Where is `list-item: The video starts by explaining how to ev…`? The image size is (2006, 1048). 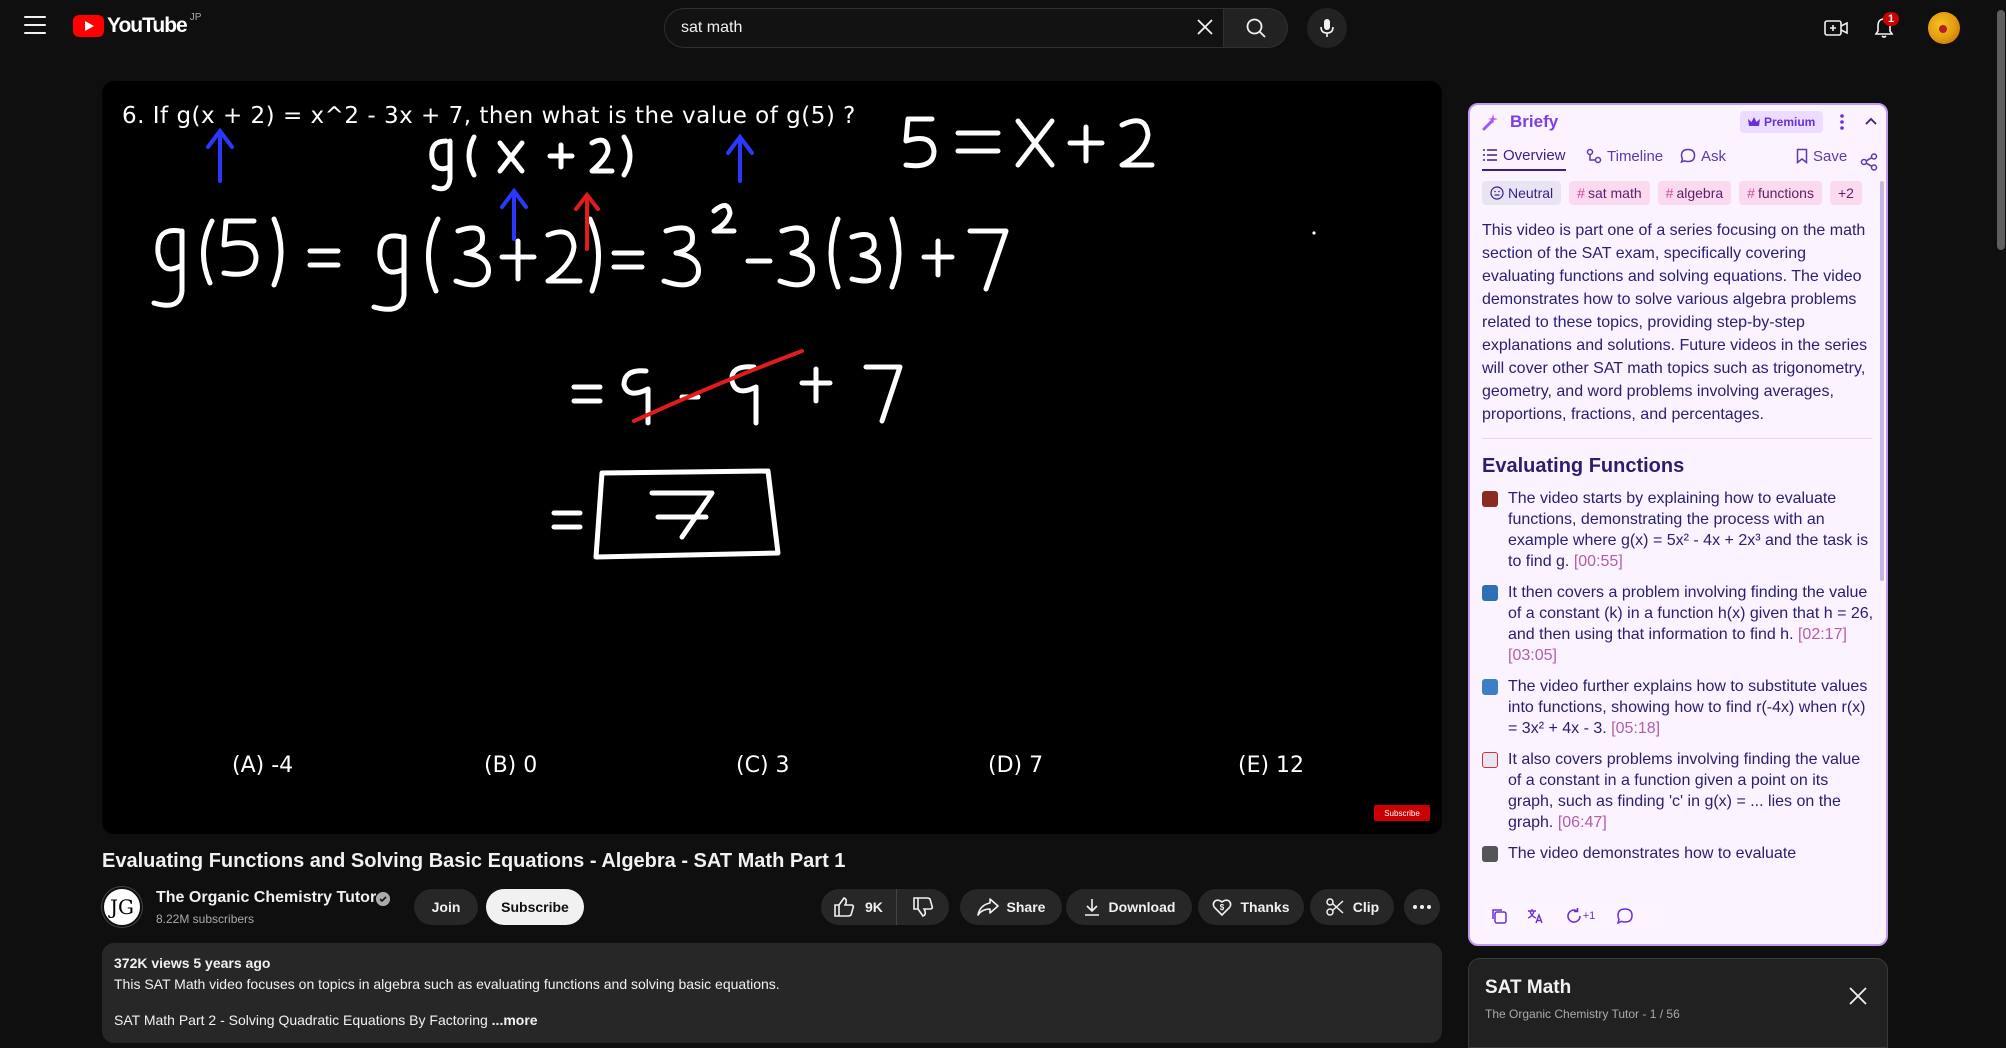
list-item: The video starts by explaining how to ev… is located at coordinates (1677, 530).